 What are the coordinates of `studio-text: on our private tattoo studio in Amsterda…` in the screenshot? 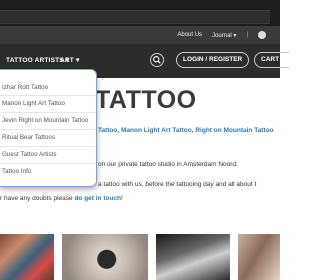 It's located at (168, 164).